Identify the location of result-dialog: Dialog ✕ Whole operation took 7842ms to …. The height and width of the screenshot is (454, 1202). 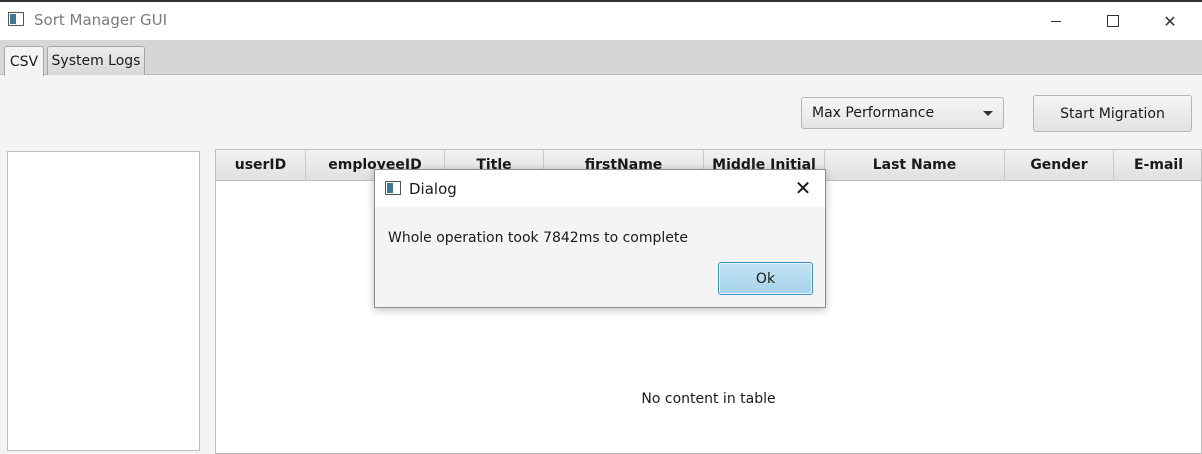
(600, 238).